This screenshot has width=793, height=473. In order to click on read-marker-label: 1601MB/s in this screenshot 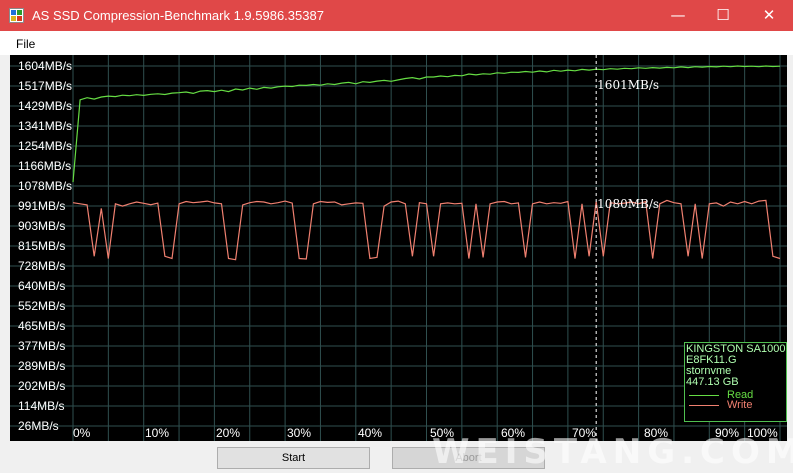, I will do `click(628, 85)`.